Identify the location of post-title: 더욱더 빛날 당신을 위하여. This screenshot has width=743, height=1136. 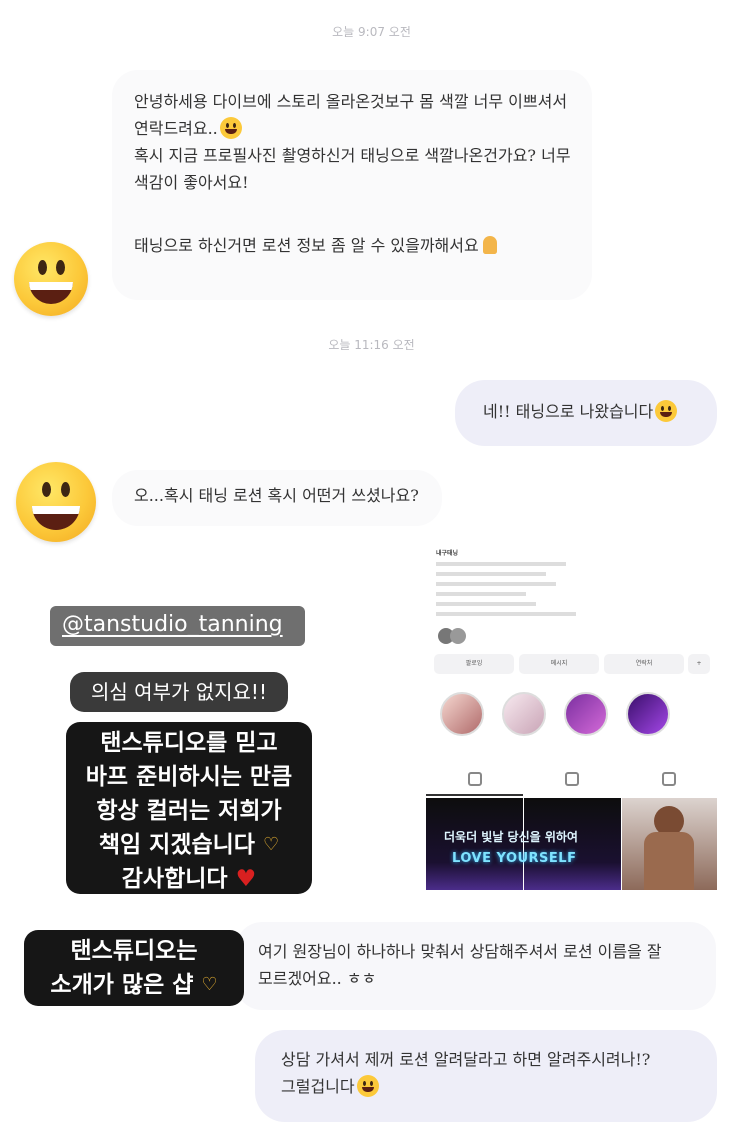
(511, 837).